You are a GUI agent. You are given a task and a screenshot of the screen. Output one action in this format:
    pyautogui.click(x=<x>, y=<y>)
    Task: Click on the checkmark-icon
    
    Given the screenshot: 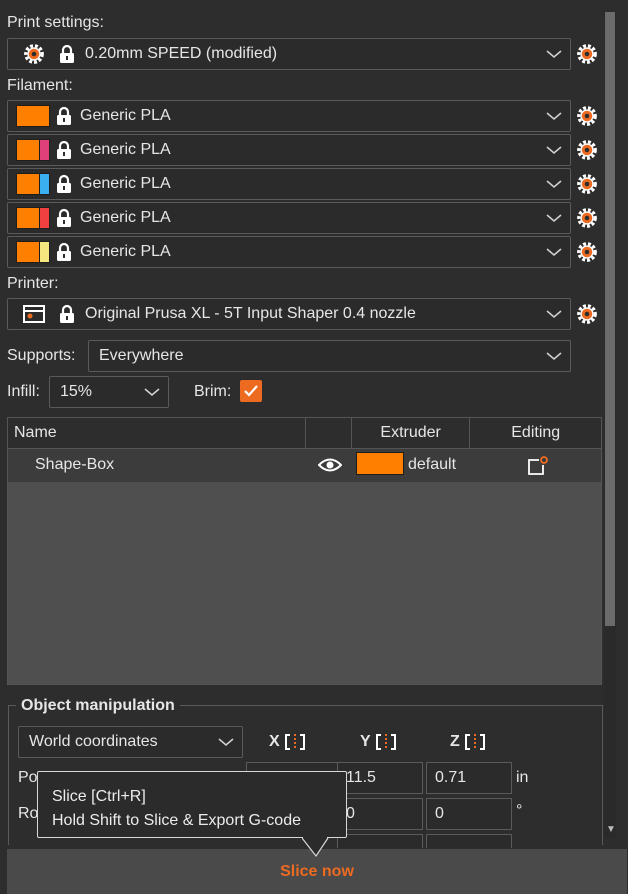 What is the action you would take?
    pyautogui.click(x=251, y=391)
    